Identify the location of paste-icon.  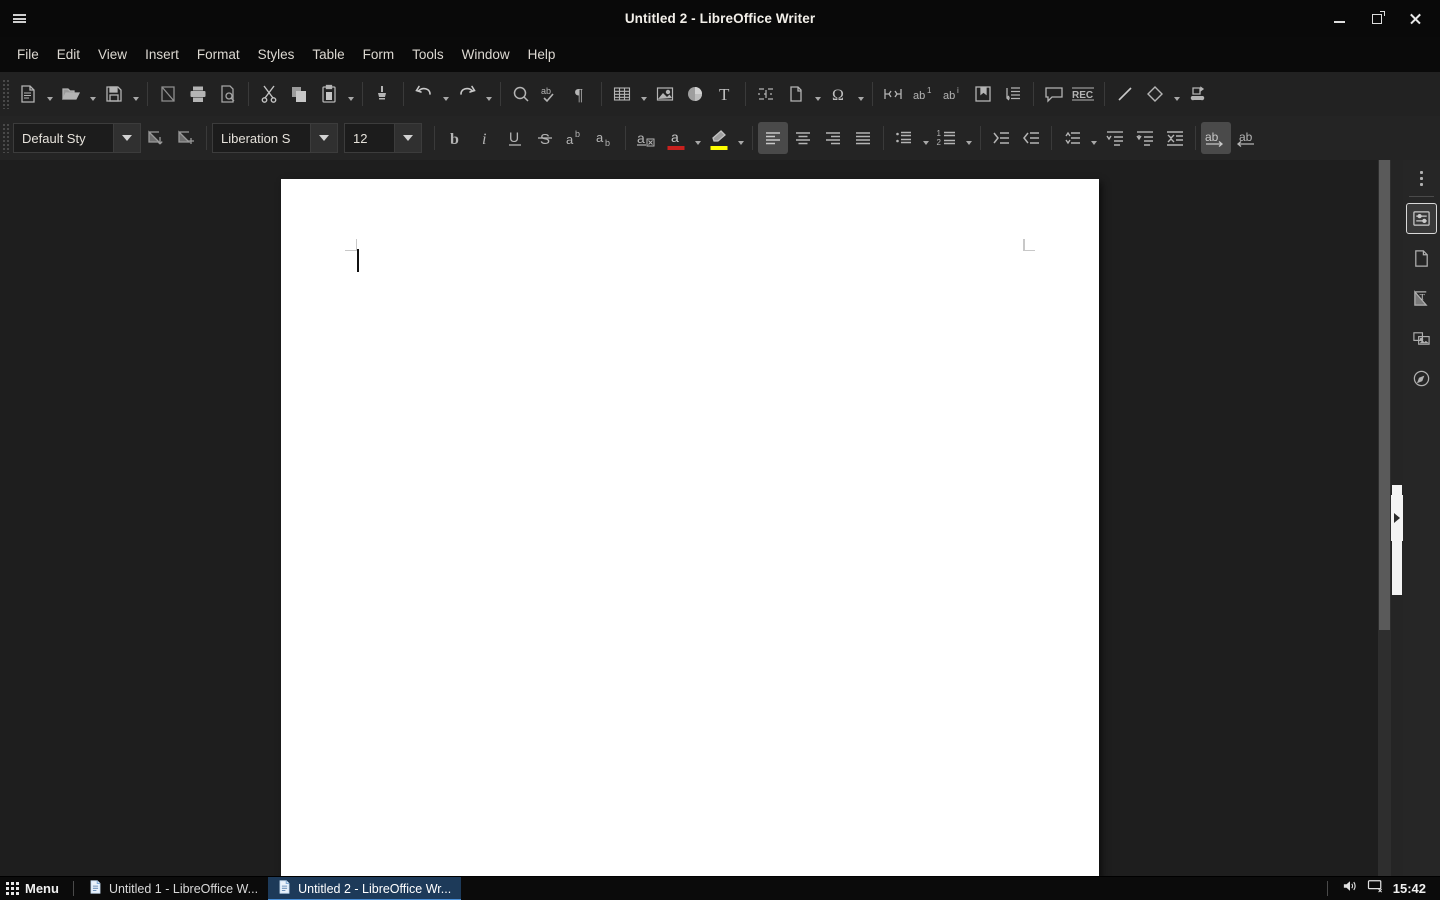
(329, 94).